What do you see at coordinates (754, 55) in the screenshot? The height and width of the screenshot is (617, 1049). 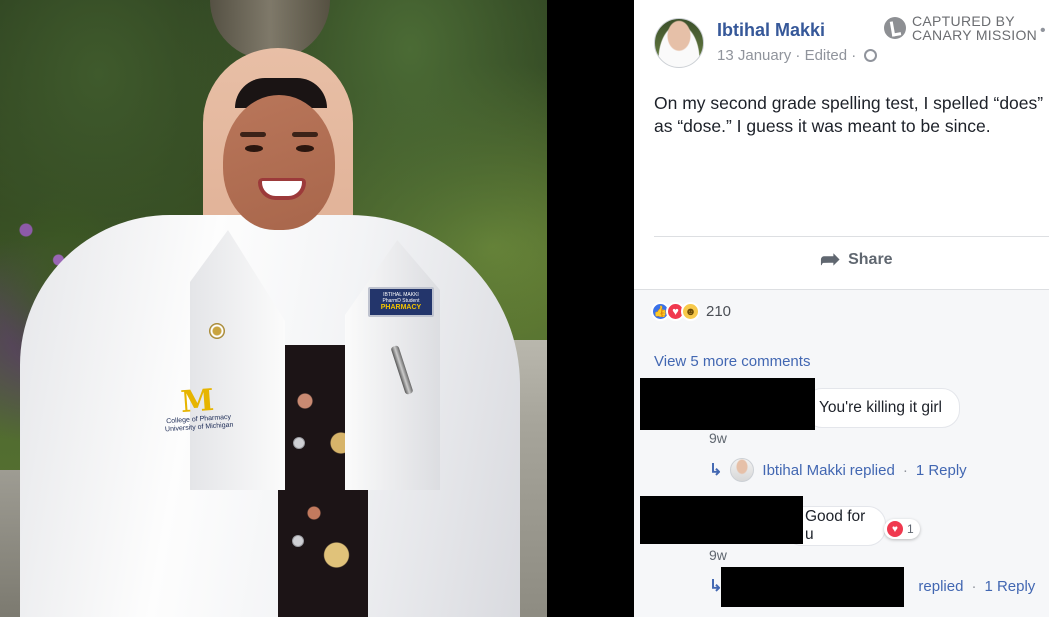 I see `post-date: 13 January` at bounding box center [754, 55].